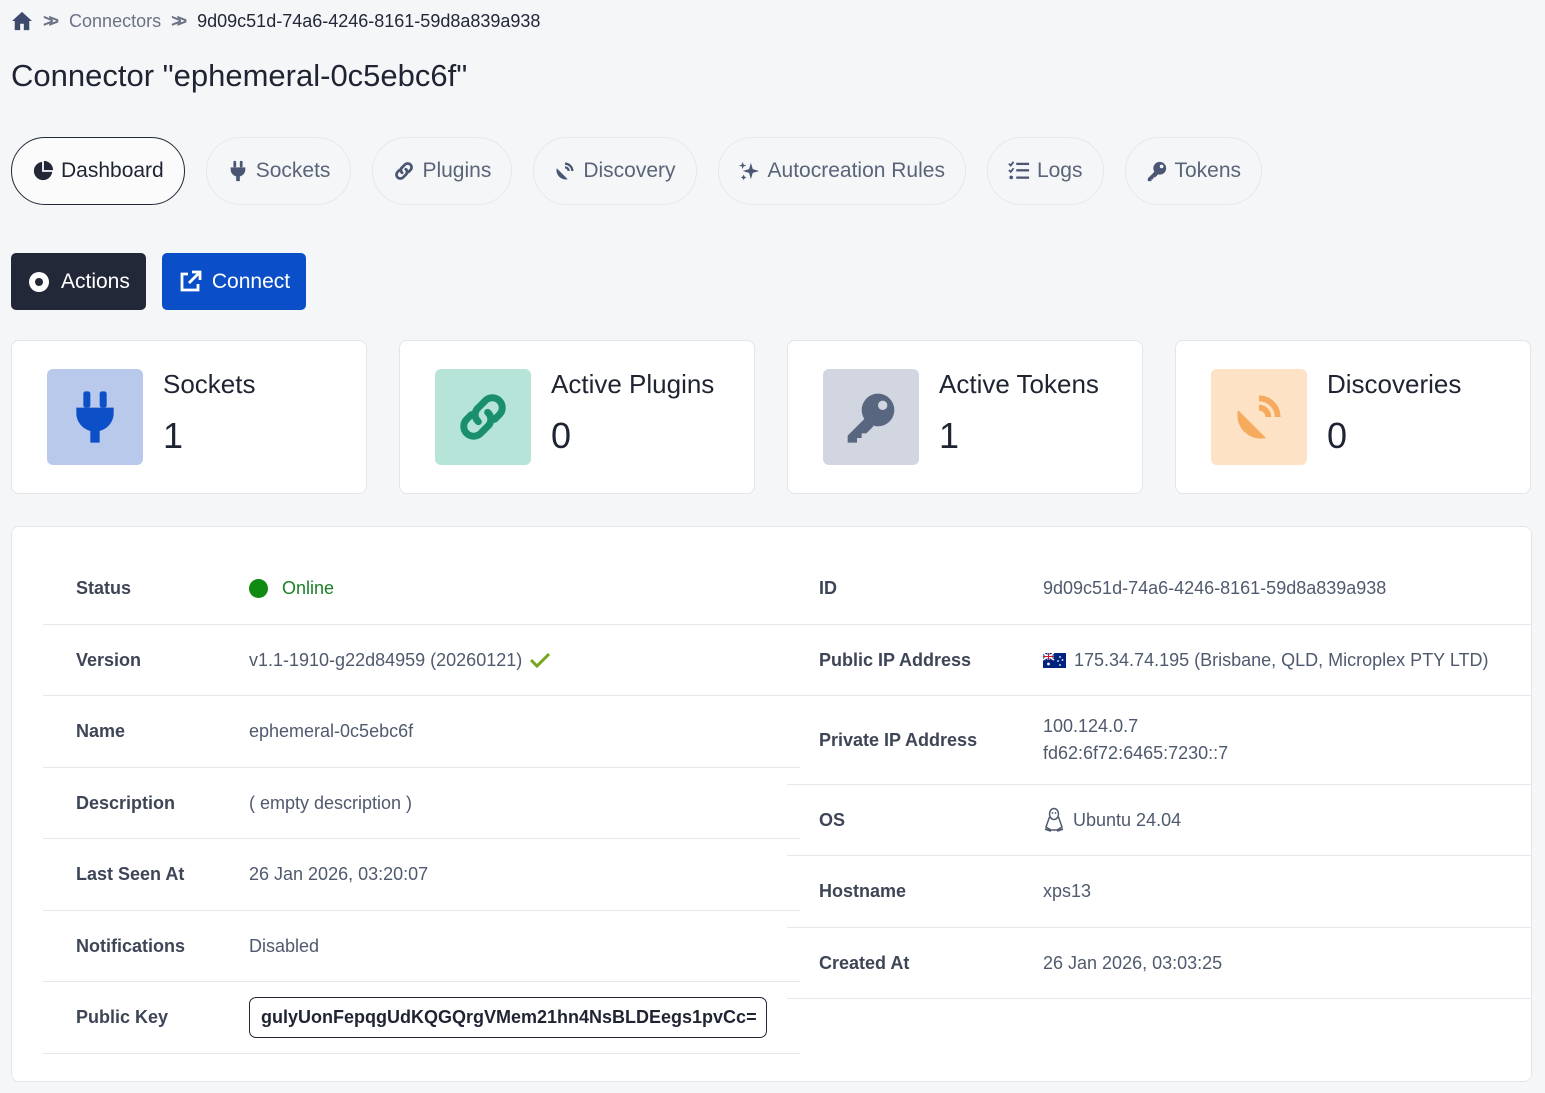  Describe the element at coordinates (1059, 170) in the screenshot. I see `tab-label: Logs` at that location.